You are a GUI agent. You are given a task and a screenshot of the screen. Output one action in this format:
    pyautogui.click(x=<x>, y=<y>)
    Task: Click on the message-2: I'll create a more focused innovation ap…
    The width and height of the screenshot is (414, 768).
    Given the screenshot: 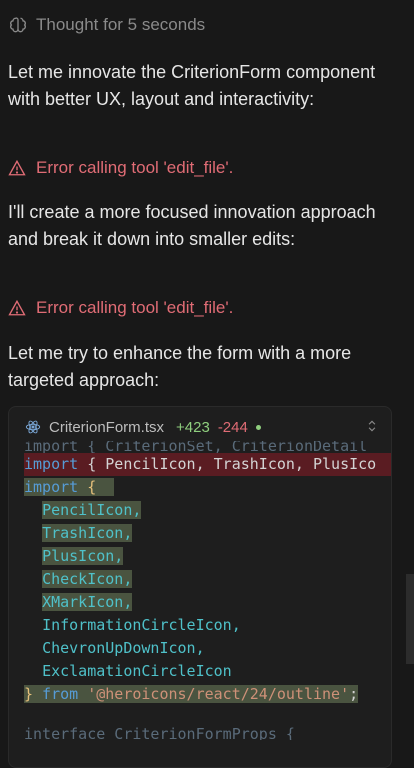 What is the action you would take?
    pyautogui.click(x=192, y=225)
    